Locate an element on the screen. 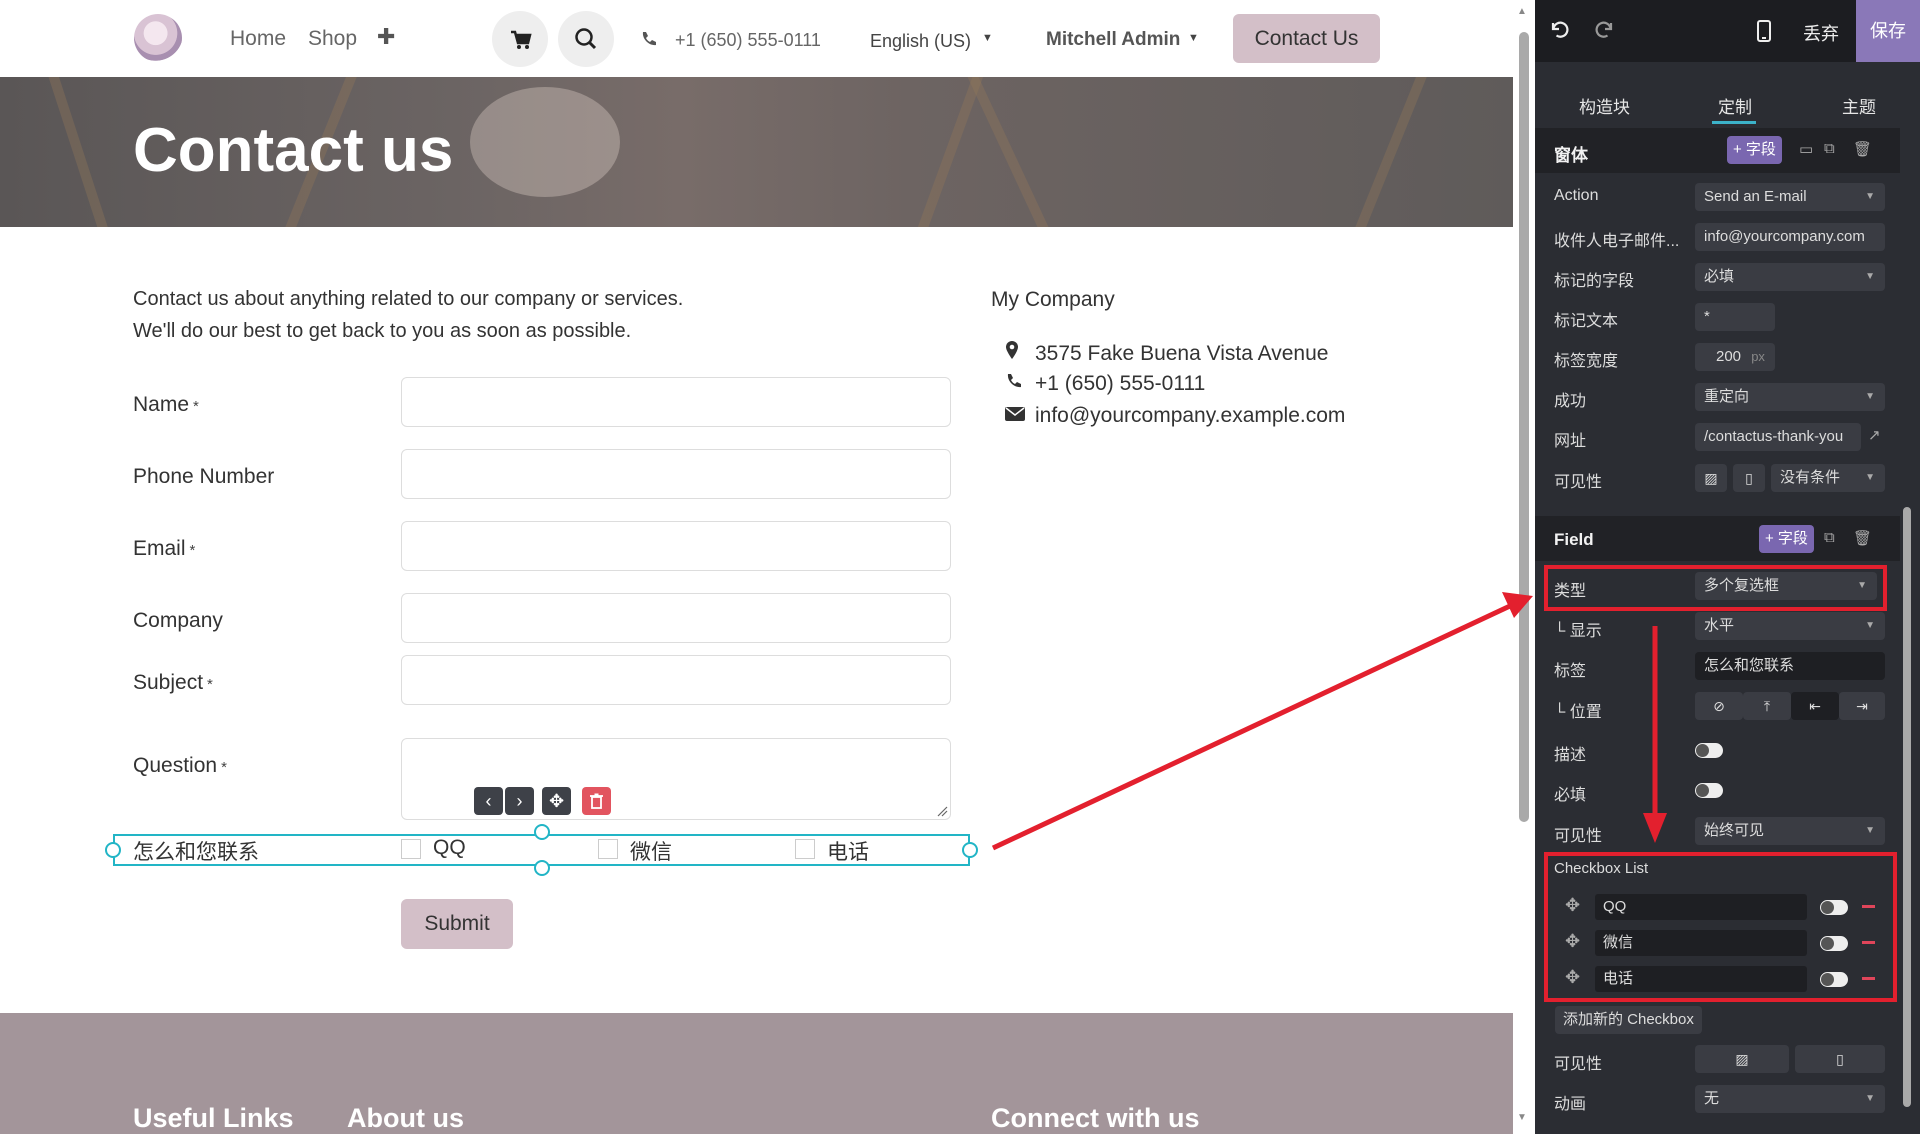 The height and width of the screenshot is (1134, 1920). annotation-arrows is located at coordinates (1329, 721).